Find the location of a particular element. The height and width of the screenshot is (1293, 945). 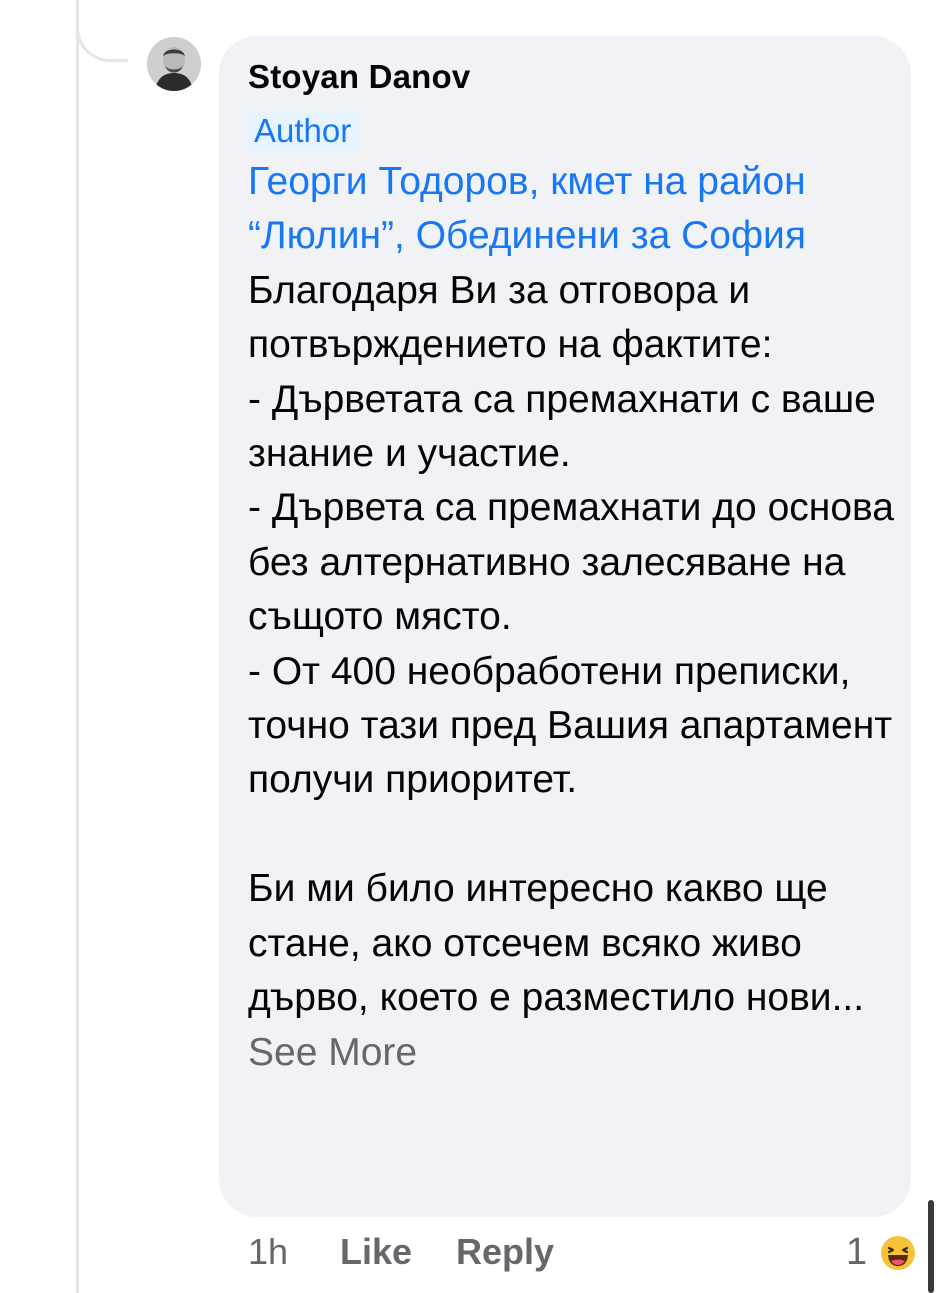

reply-button: Reply is located at coordinates (505, 1252).